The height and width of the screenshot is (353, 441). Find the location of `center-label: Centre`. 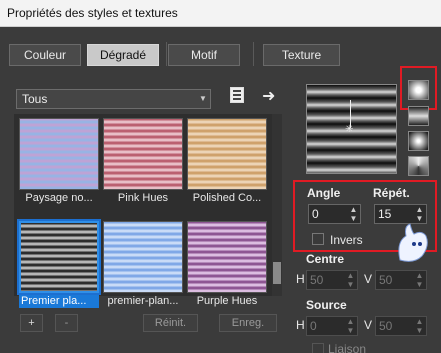

center-label: Centre is located at coordinates (325, 259).